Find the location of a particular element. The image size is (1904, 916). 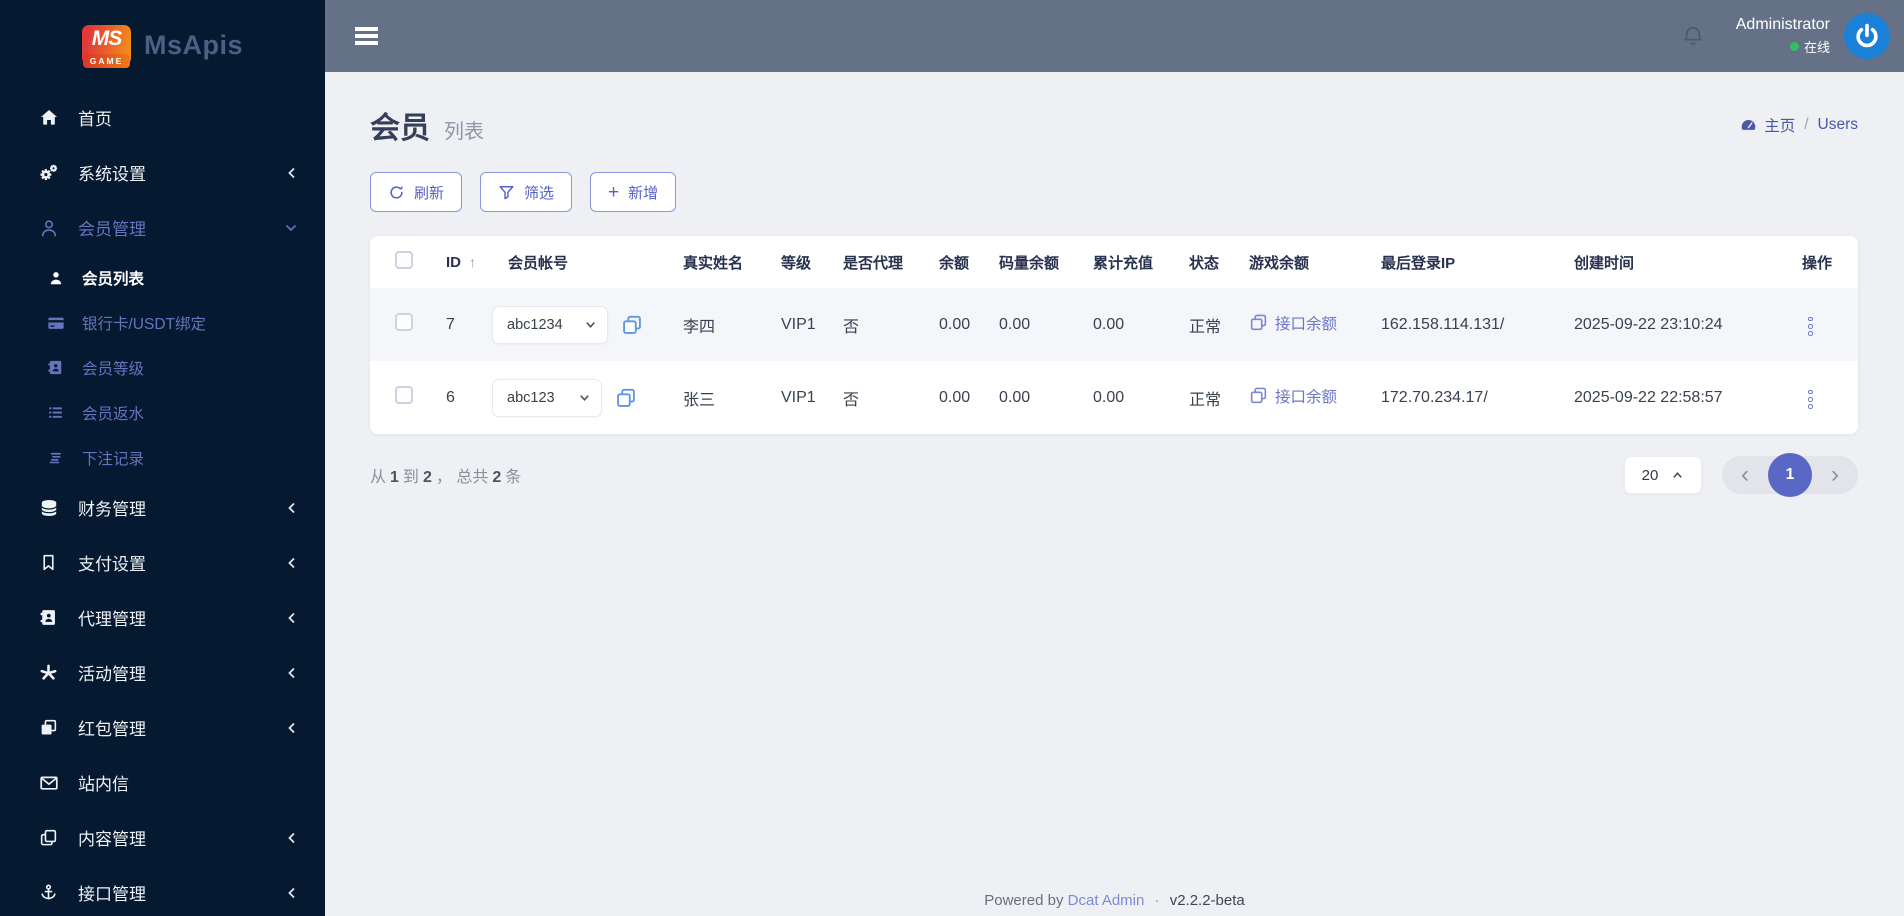

brand-logo: MS GAME MsApis is located at coordinates (162, 45).